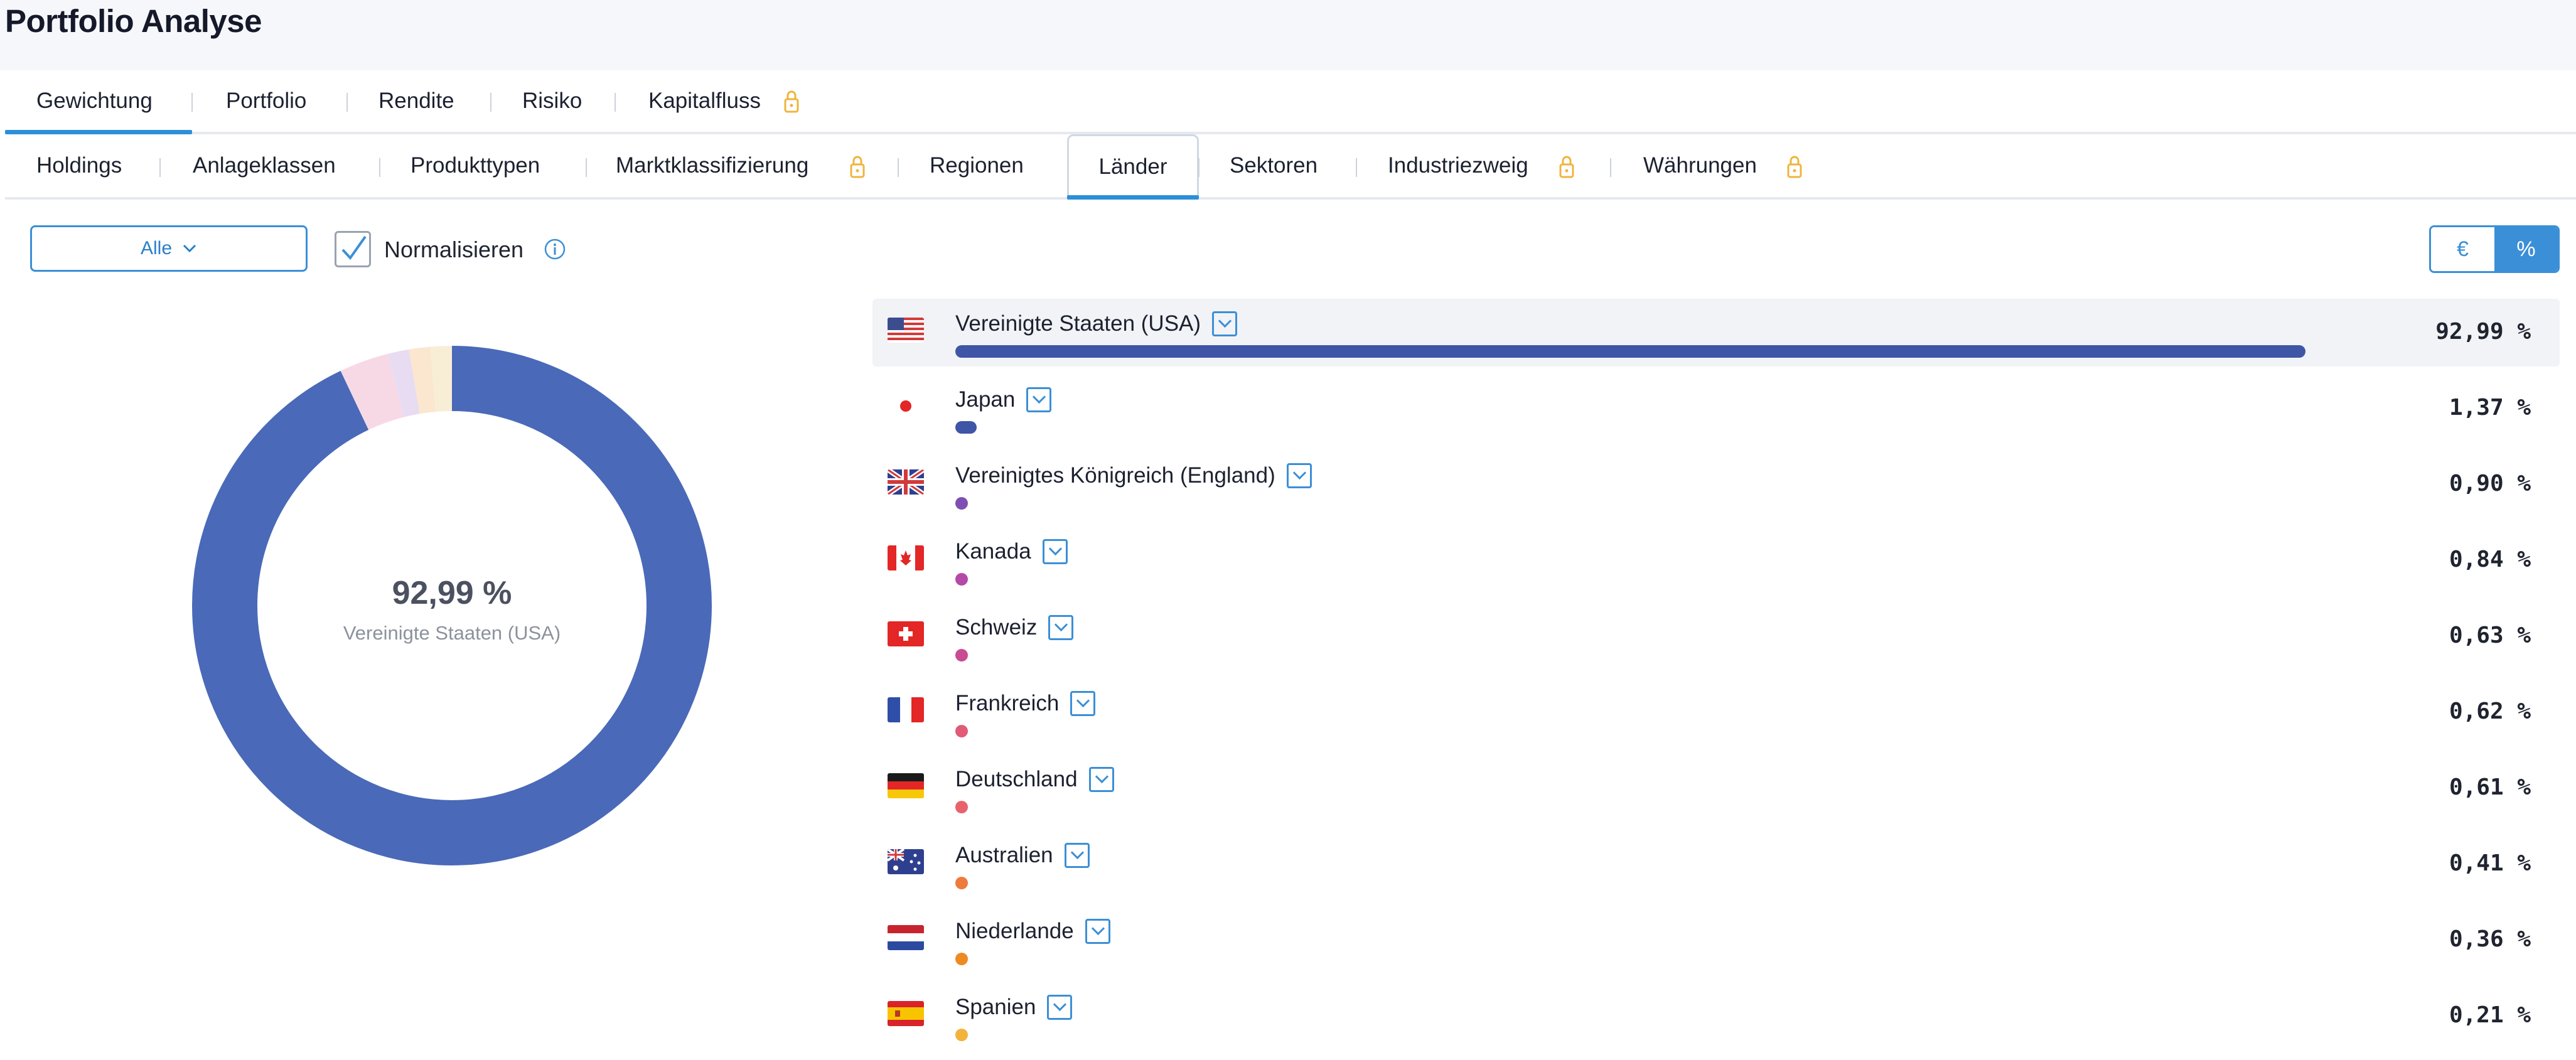 This screenshot has height=1060, width=2576. I want to click on country-row-canada: Kanada 0,84 %, so click(1716, 560).